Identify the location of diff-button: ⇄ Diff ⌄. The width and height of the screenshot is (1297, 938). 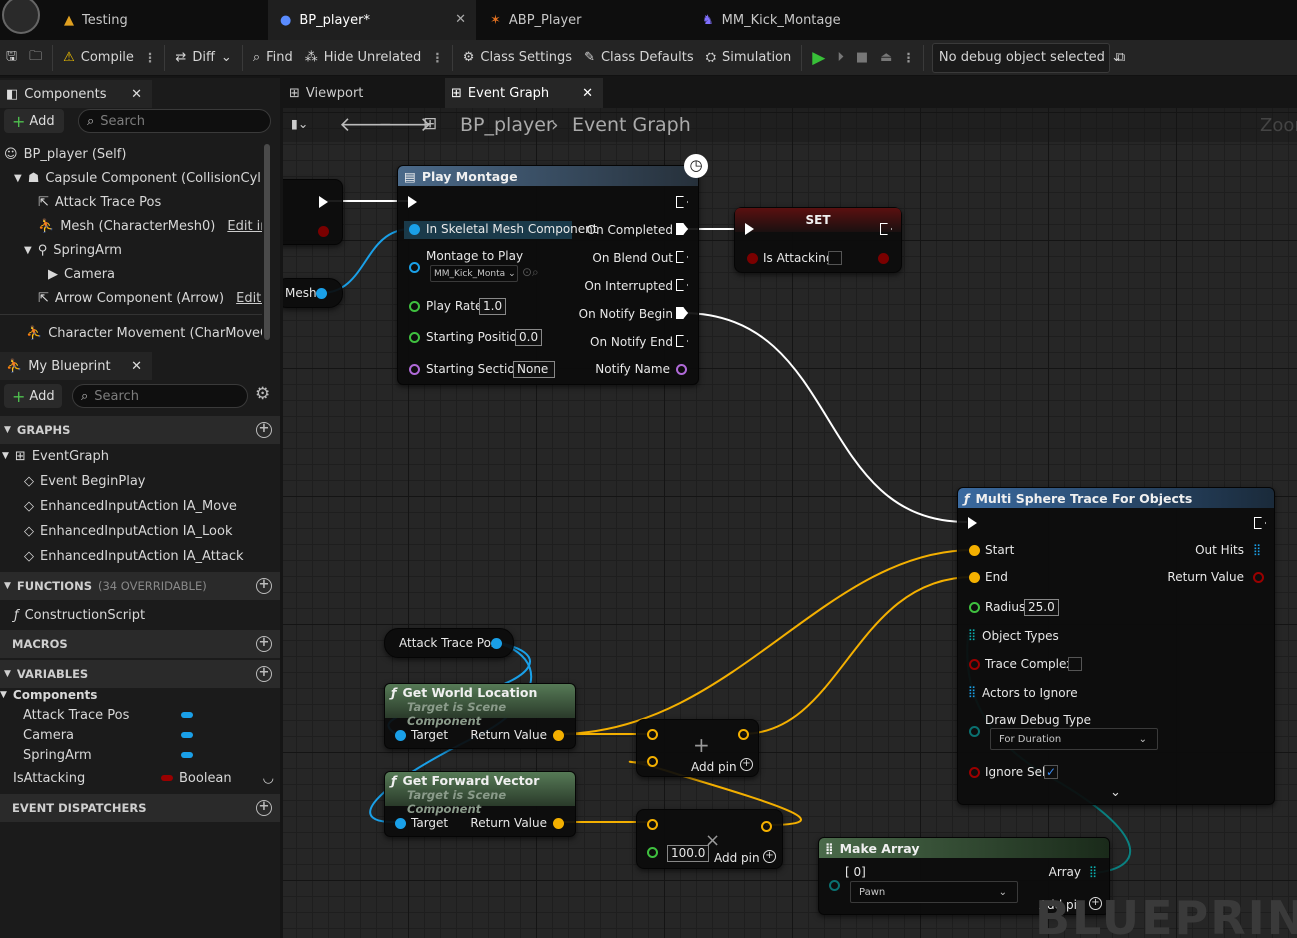
(203, 58).